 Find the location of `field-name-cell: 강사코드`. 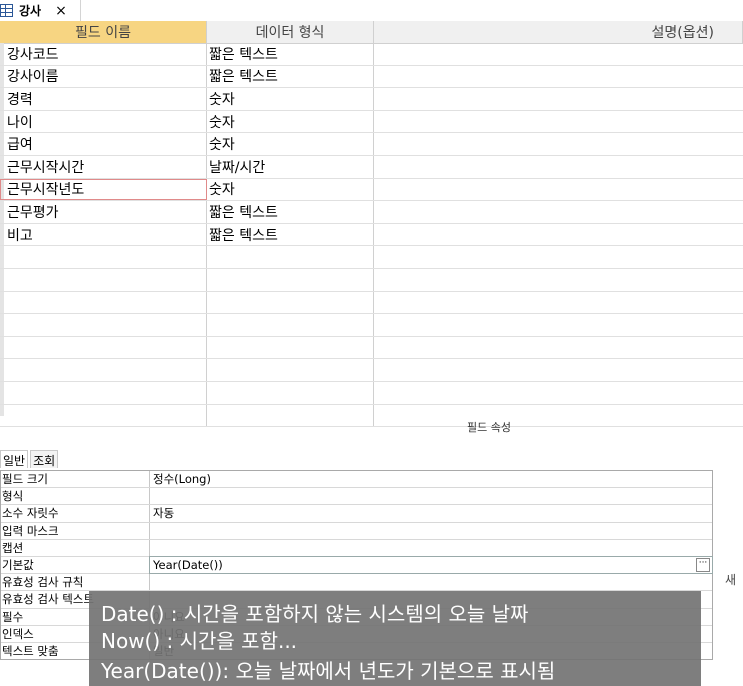

field-name-cell: 강사코드 is located at coordinates (103, 54).